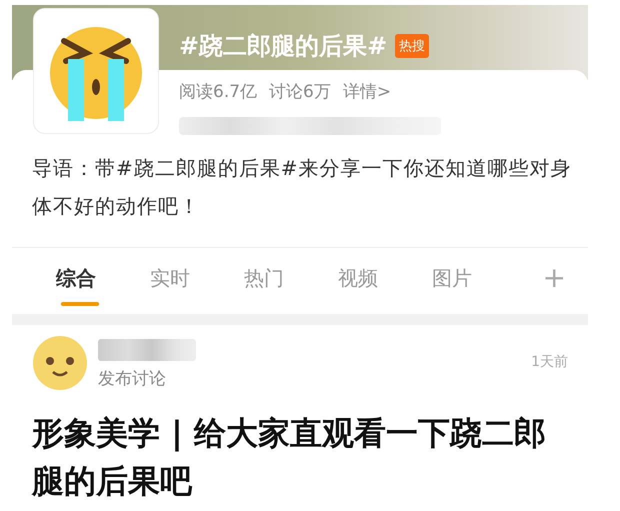  I want to click on tab: 综合, so click(85, 281).